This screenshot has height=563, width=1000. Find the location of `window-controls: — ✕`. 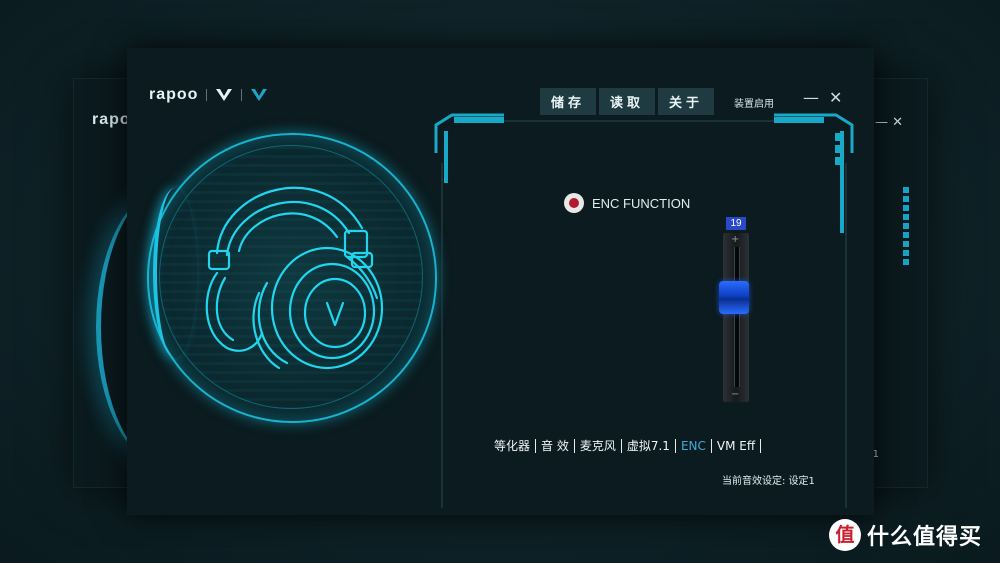

window-controls: — ✕ is located at coordinates (822, 98).